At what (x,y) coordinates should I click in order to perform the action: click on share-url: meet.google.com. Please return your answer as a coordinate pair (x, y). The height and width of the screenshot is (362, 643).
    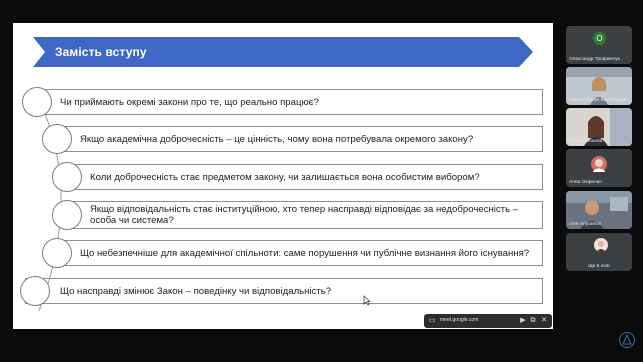
    Looking at the image, I should click on (459, 320).